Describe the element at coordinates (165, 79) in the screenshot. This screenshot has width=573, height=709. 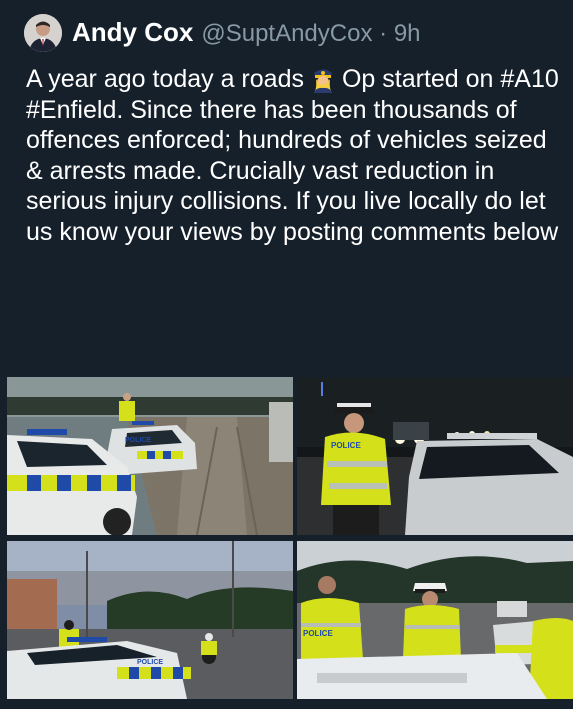
I see `tweet-text-part1: A year ago today a roads` at that location.